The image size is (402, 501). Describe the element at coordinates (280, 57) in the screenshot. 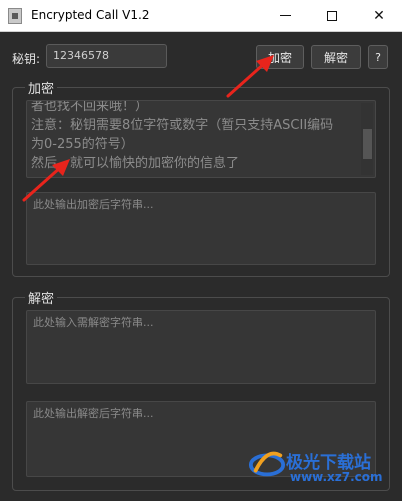

I see `encrypt-button: 加密` at that location.